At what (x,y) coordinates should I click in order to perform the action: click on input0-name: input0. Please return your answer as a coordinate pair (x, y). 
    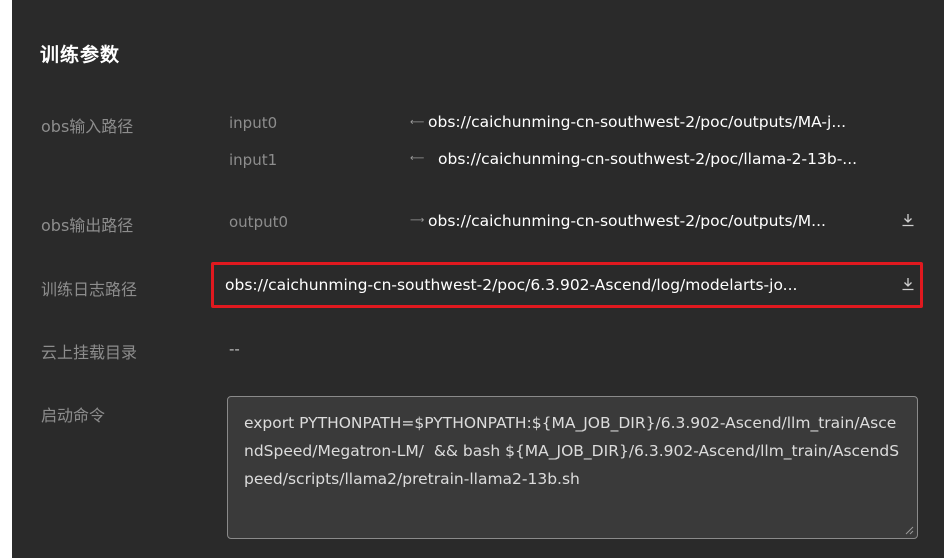
    Looking at the image, I should click on (253, 123).